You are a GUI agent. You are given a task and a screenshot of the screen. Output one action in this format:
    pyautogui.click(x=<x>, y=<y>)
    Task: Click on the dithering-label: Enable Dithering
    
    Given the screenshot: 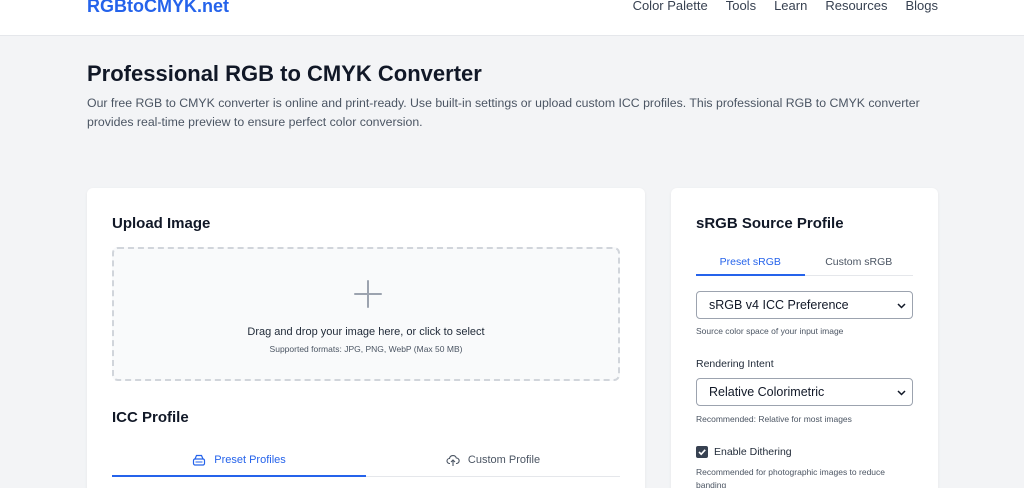 What is the action you would take?
    pyautogui.click(x=753, y=452)
    